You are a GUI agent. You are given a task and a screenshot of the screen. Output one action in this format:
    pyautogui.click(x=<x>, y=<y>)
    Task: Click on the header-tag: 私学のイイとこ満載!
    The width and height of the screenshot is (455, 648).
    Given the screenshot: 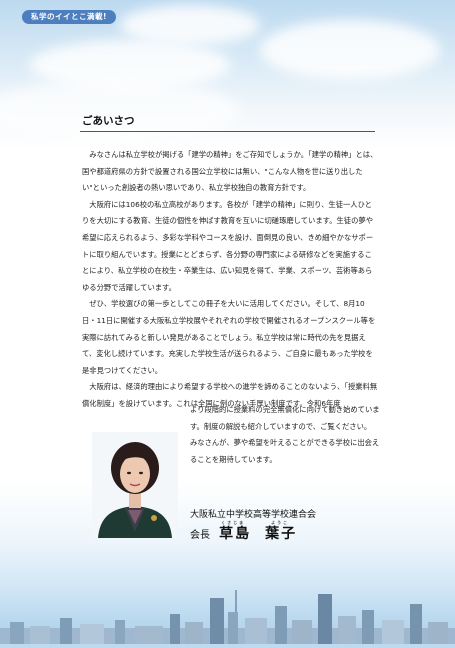 What is the action you would take?
    pyautogui.click(x=69, y=17)
    